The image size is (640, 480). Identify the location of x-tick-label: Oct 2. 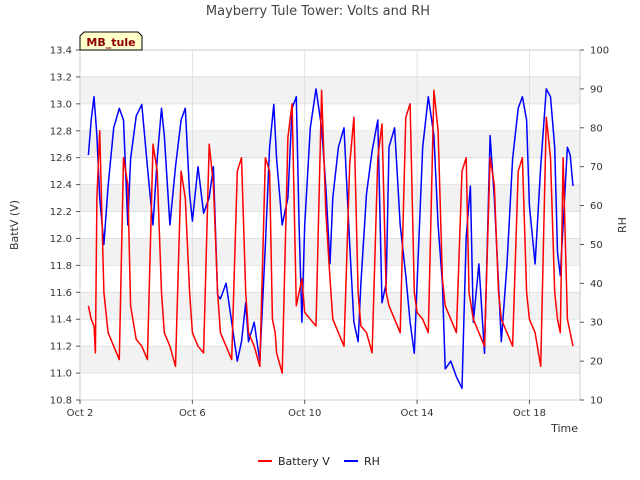
(80, 413).